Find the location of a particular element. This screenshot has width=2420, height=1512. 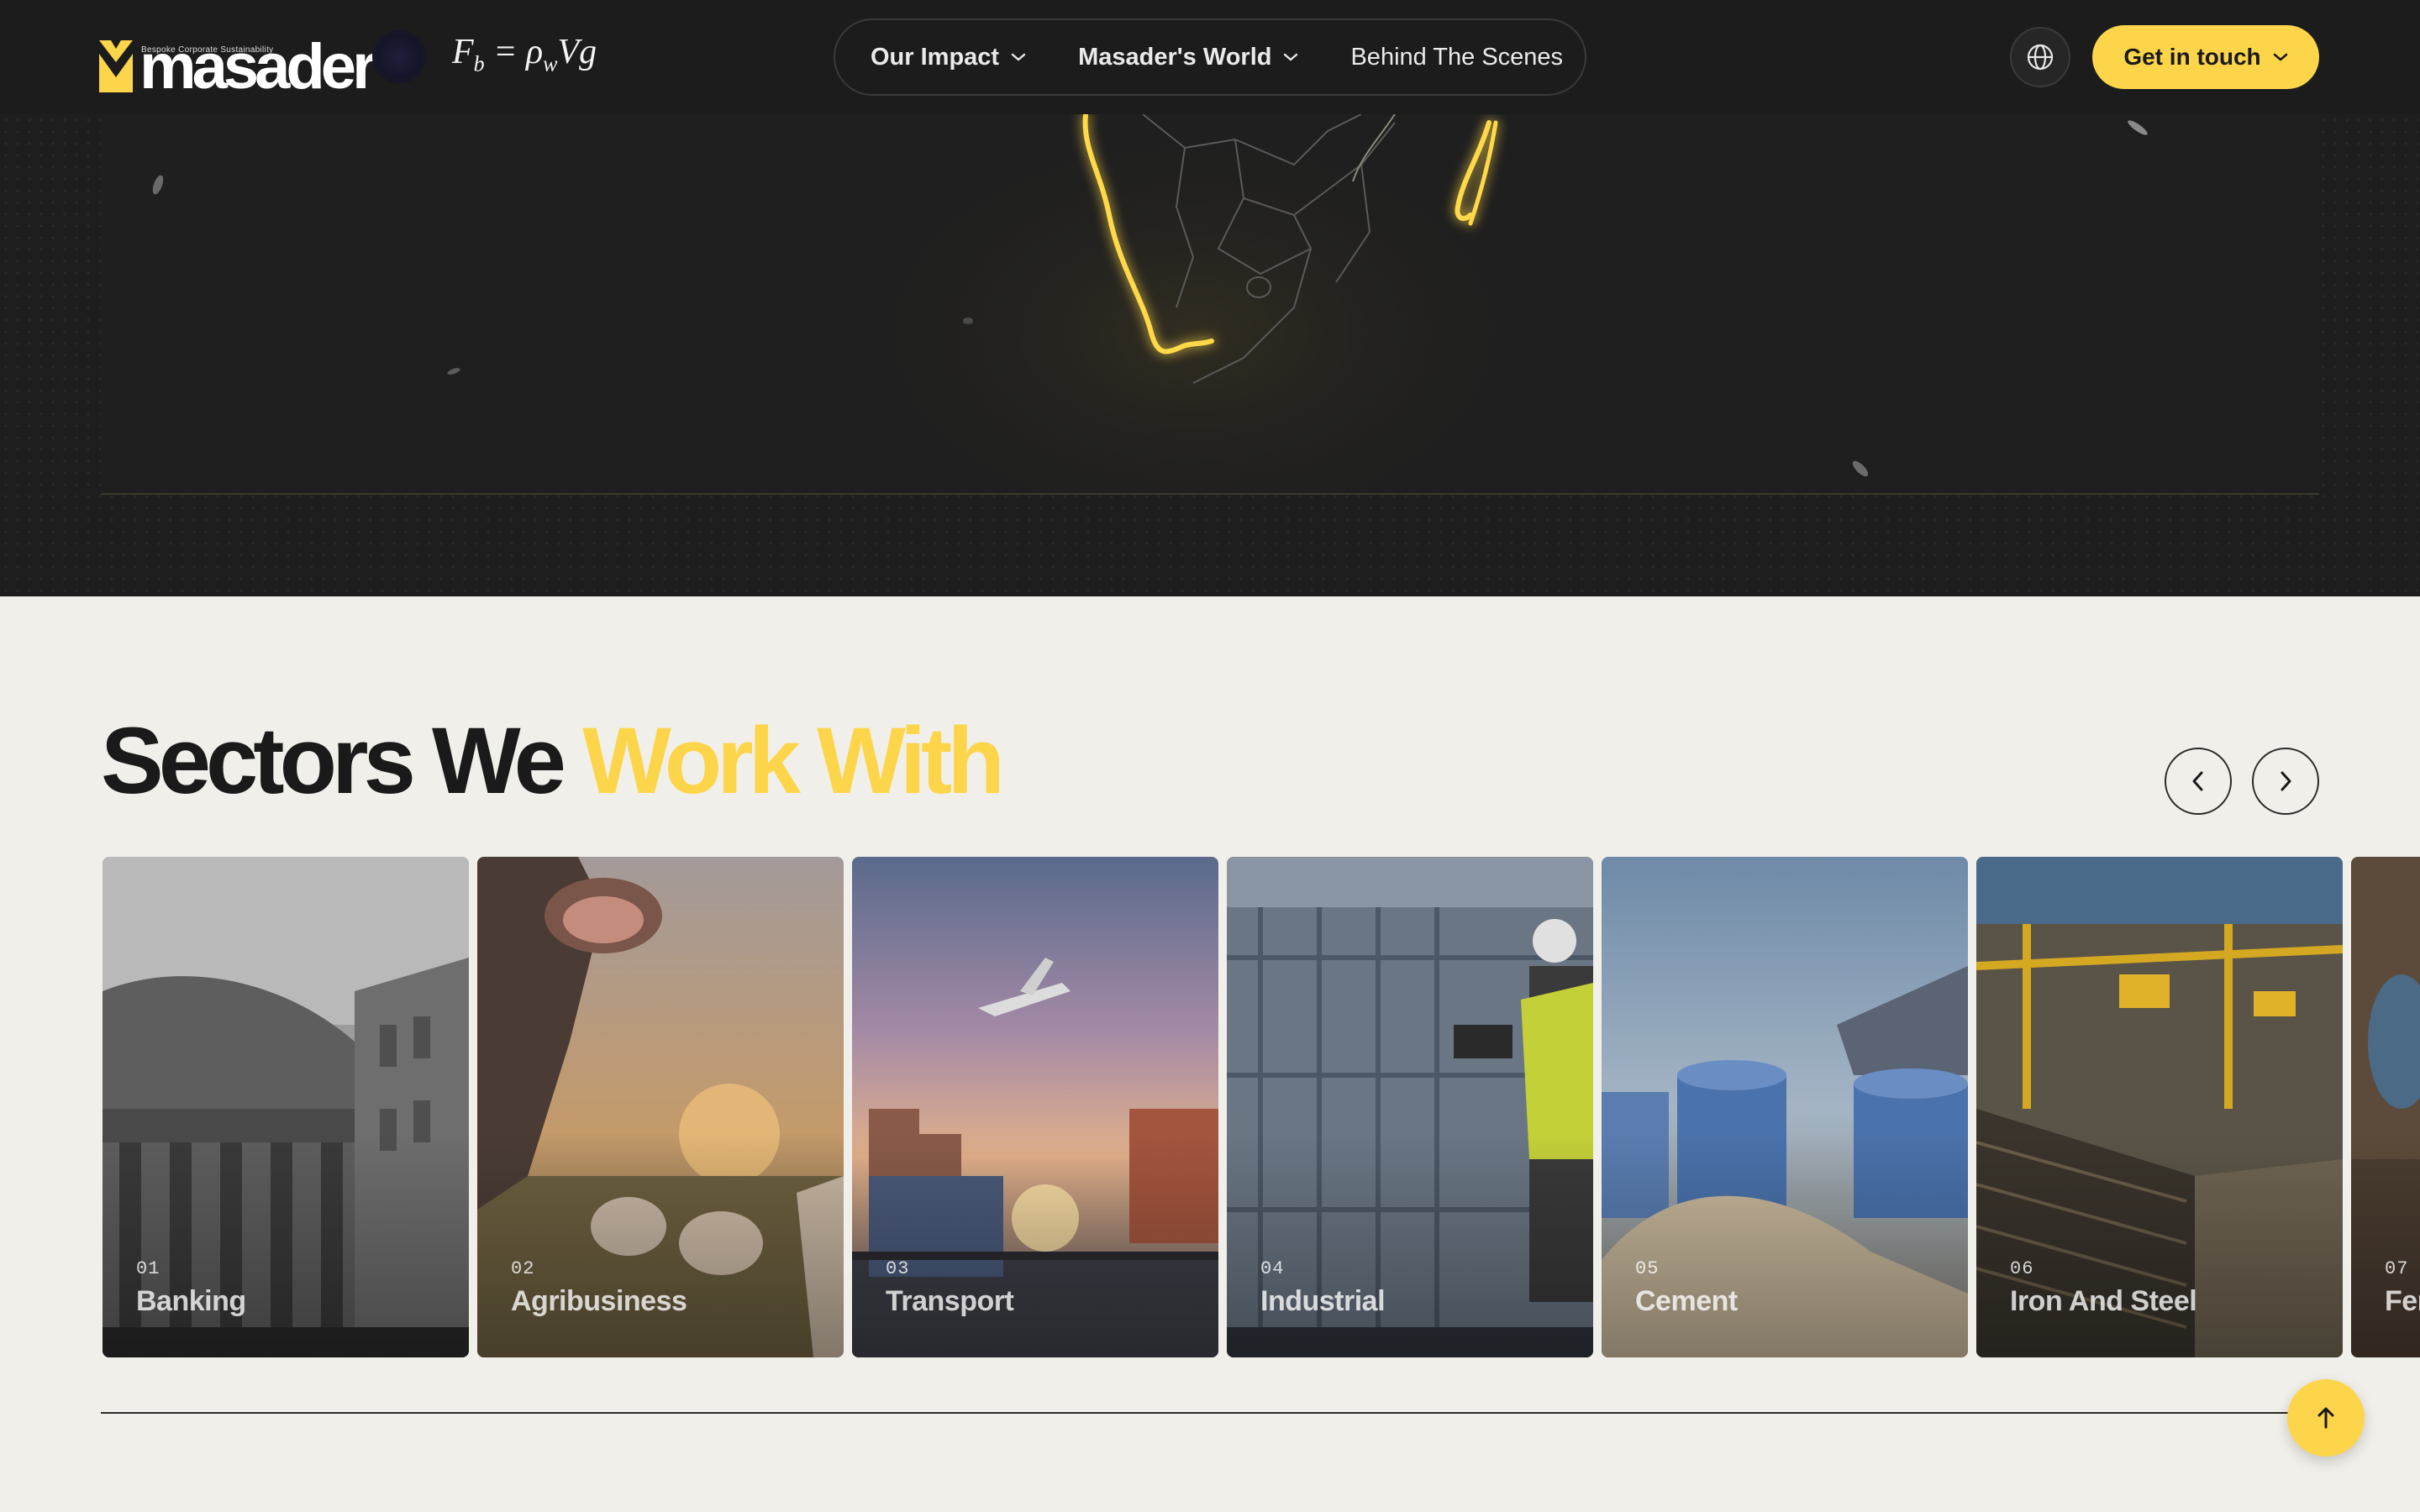

sector-label: Iron And Steel is located at coordinates (2103, 1301).